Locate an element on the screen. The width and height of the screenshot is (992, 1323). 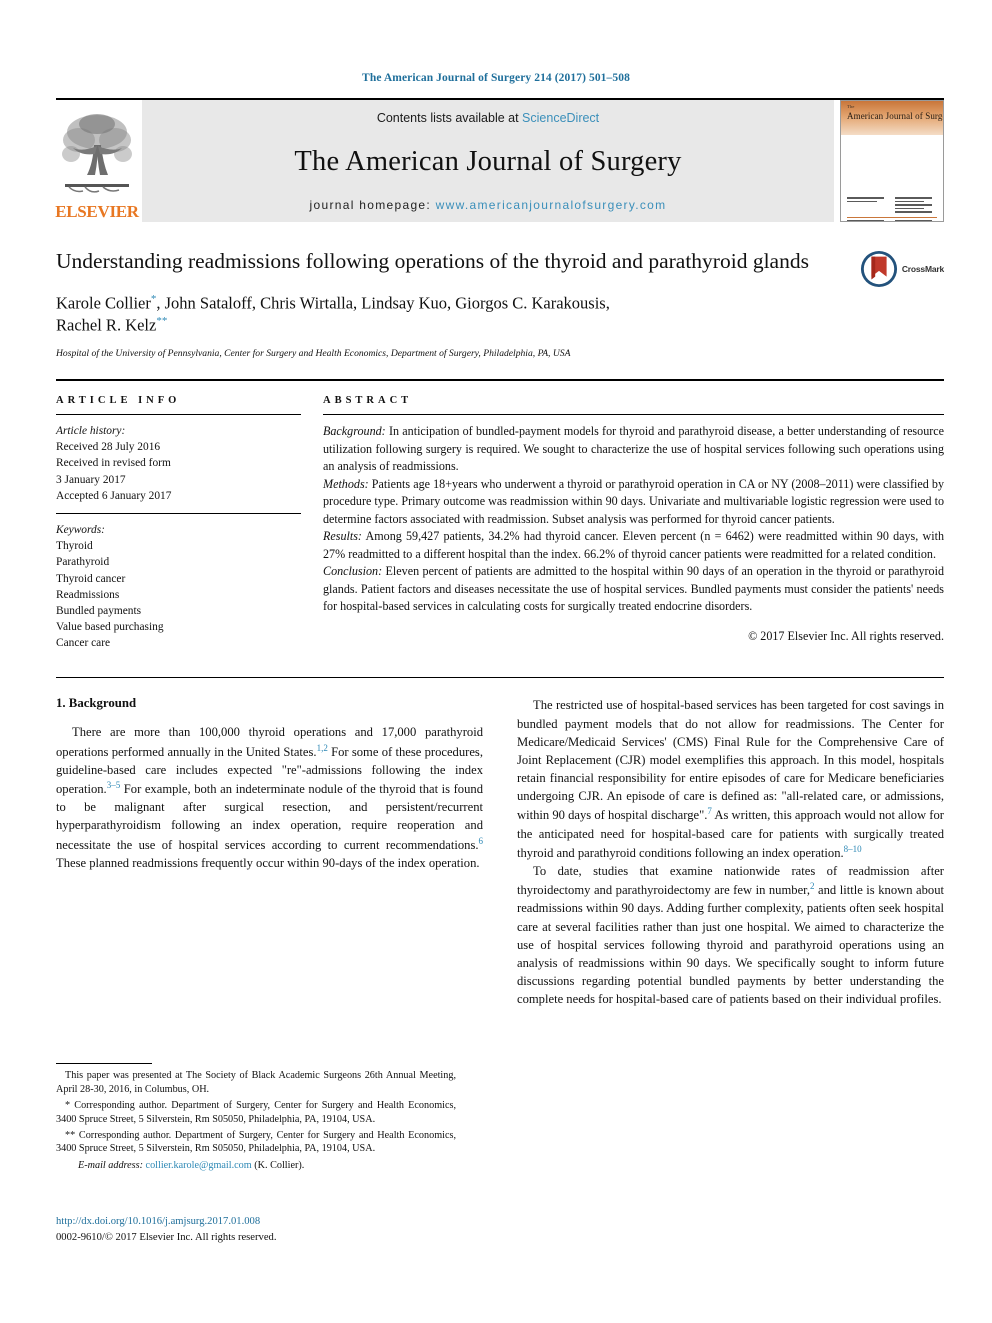
email-label: E-mail address: is located at coordinates (110, 1166).